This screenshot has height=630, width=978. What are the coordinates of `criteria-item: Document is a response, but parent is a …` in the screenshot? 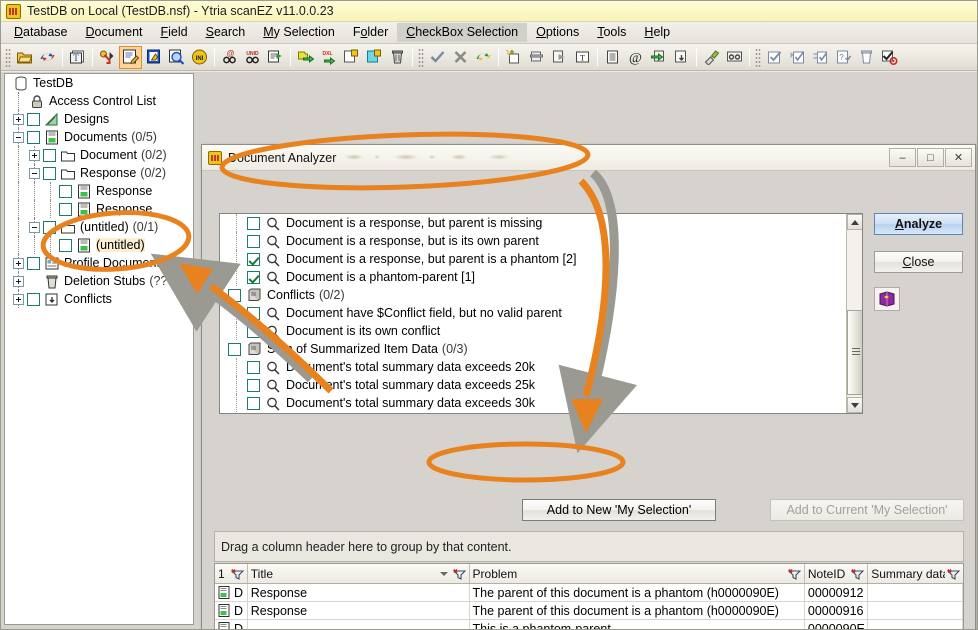 It's located at (534, 259).